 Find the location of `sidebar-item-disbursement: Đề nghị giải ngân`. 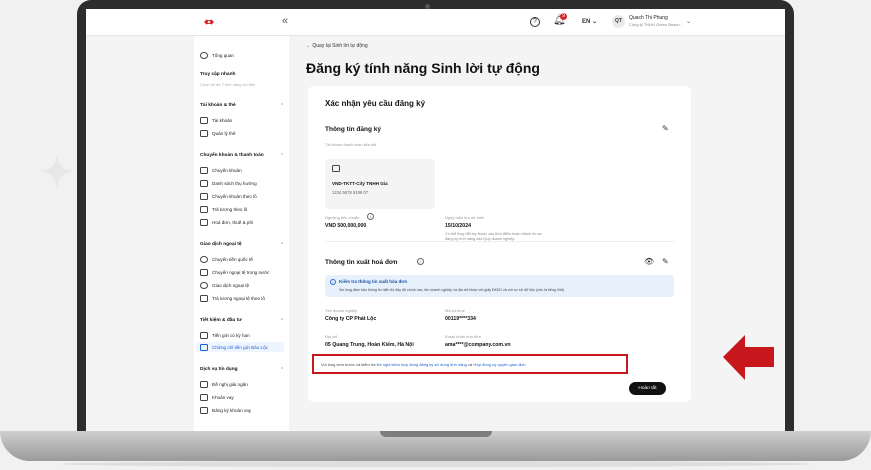

sidebar-item-disbursement: Đề nghị giải ngân is located at coordinates (224, 384).